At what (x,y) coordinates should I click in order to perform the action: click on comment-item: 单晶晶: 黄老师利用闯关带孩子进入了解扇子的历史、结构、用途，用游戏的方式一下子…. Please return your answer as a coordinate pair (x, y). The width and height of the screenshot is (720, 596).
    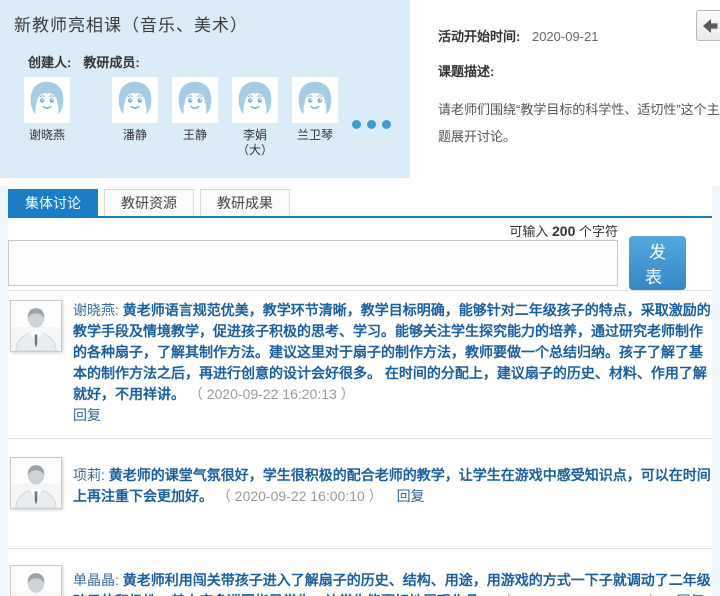
    Looking at the image, I should click on (360, 572).